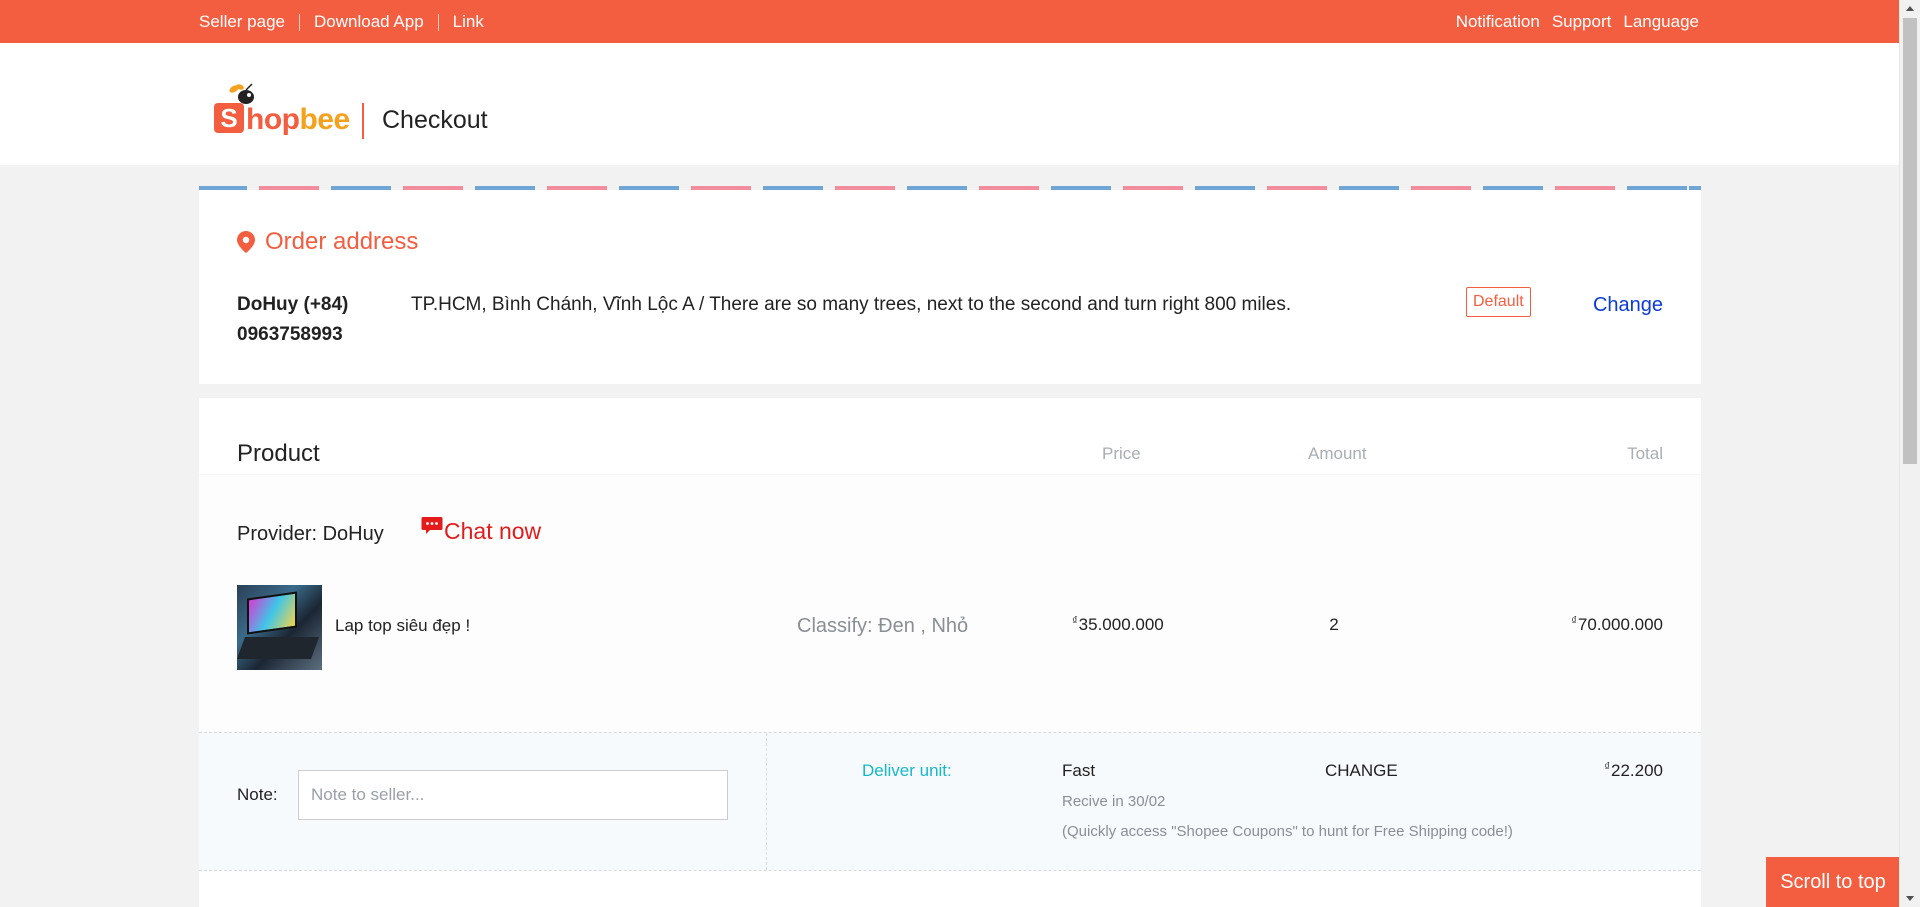  I want to click on shopbee-logo: S hopbee, so click(278, 107).